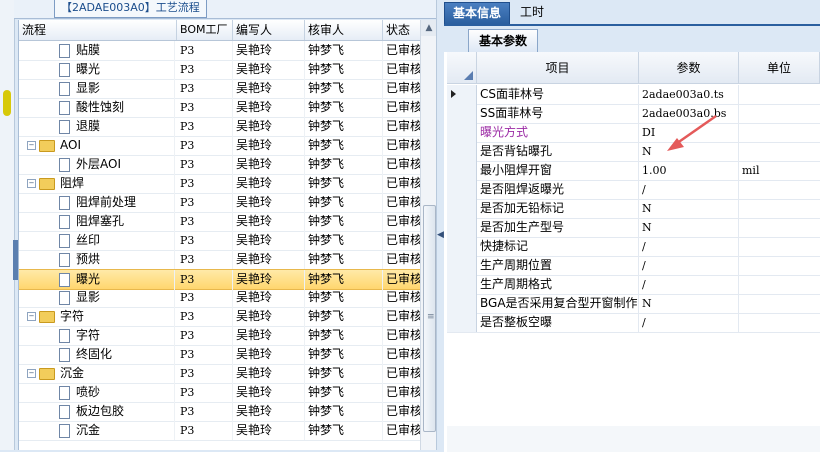 The width and height of the screenshot is (820, 452). I want to click on param-row: CS面菲林号 2adae003a0.ts, so click(633, 95).